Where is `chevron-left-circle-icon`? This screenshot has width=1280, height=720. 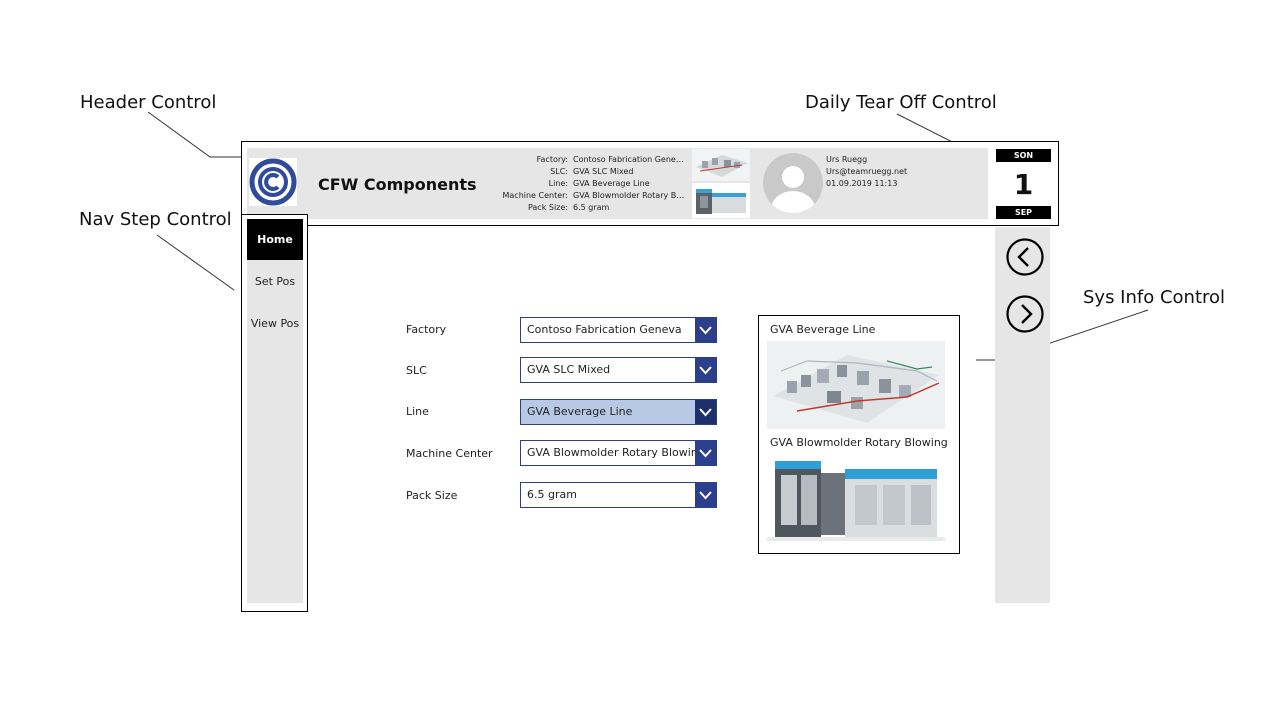
chevron-left-circle-icon is located at coordinates (1025, 257).